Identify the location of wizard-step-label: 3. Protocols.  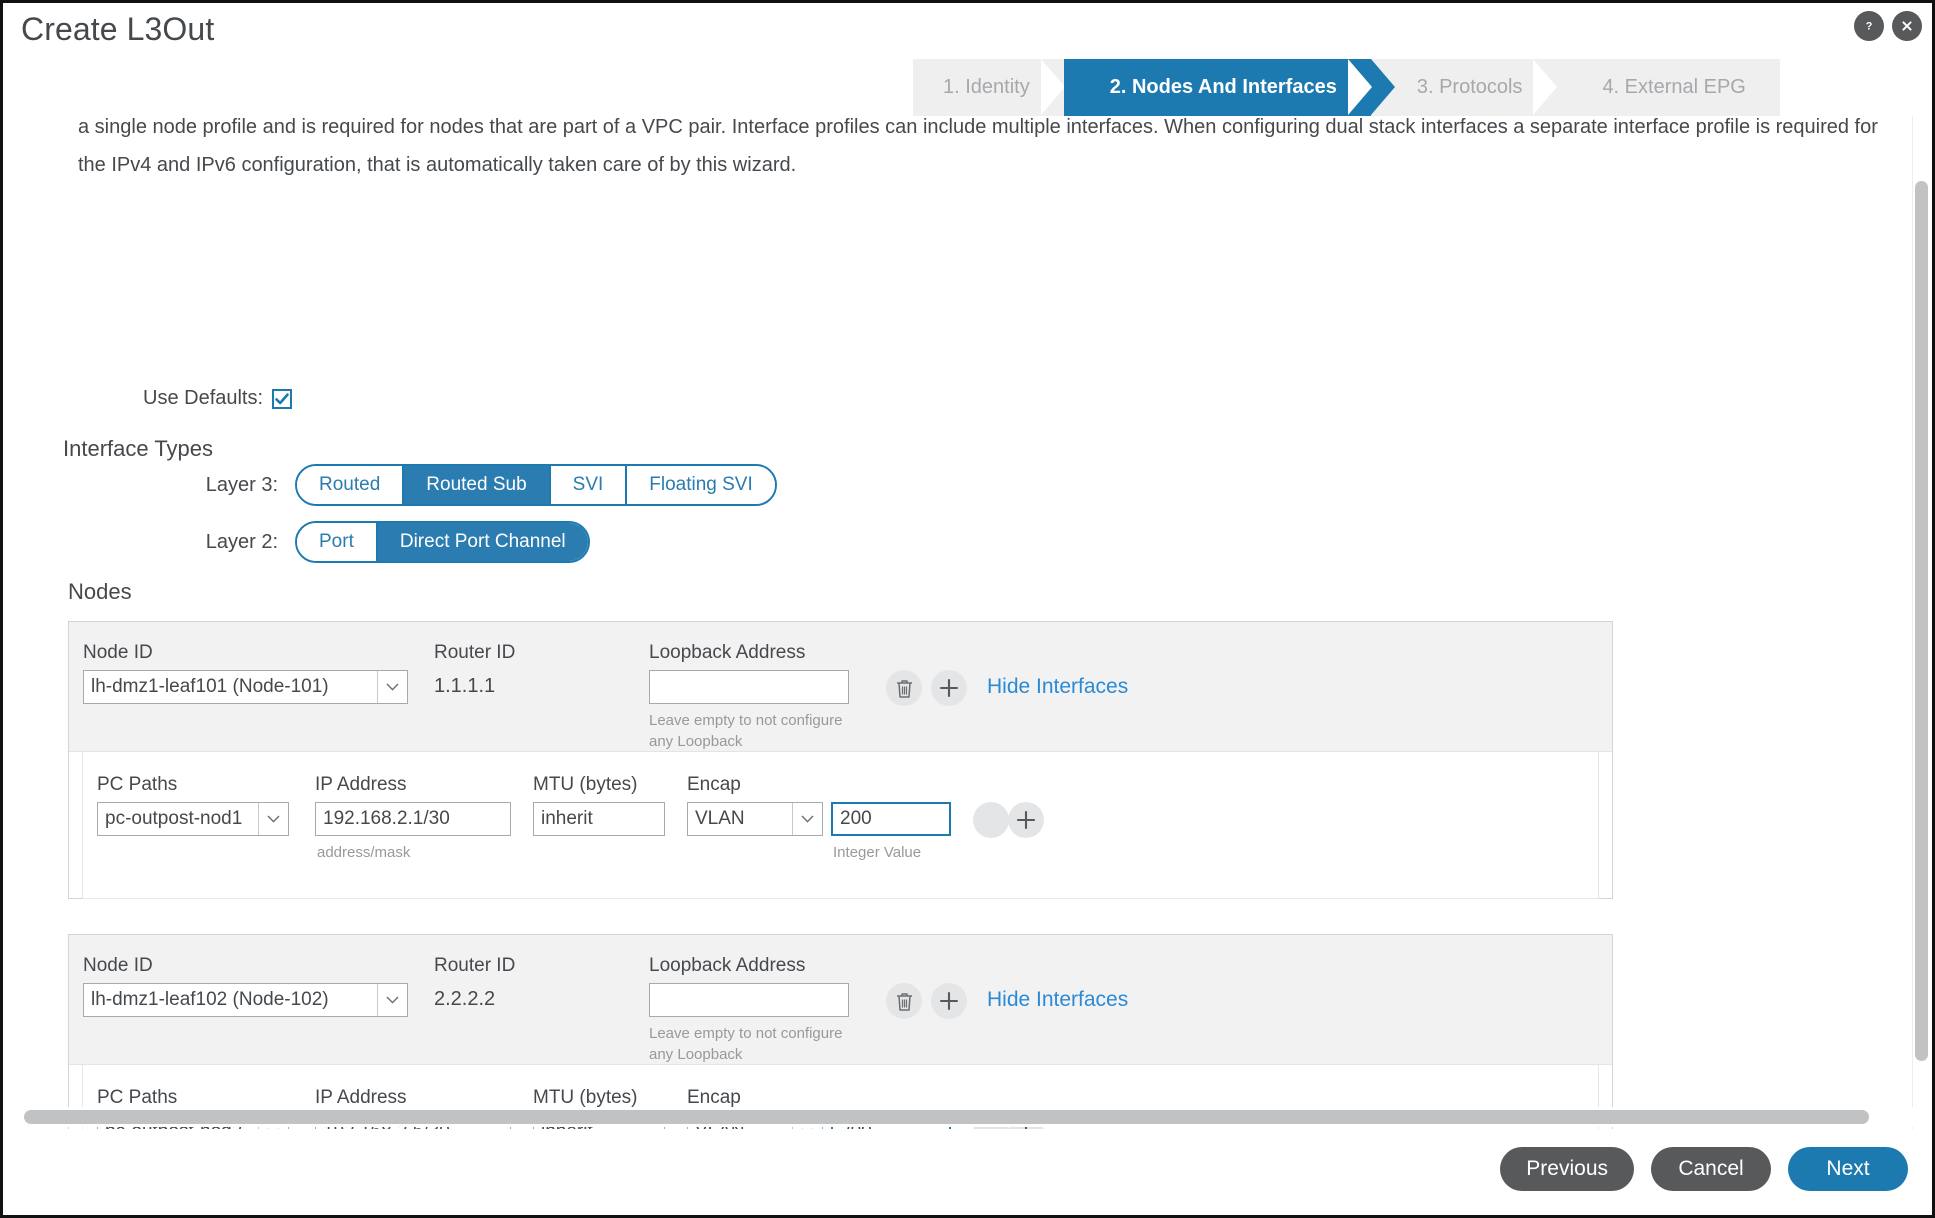
(1469, 87).